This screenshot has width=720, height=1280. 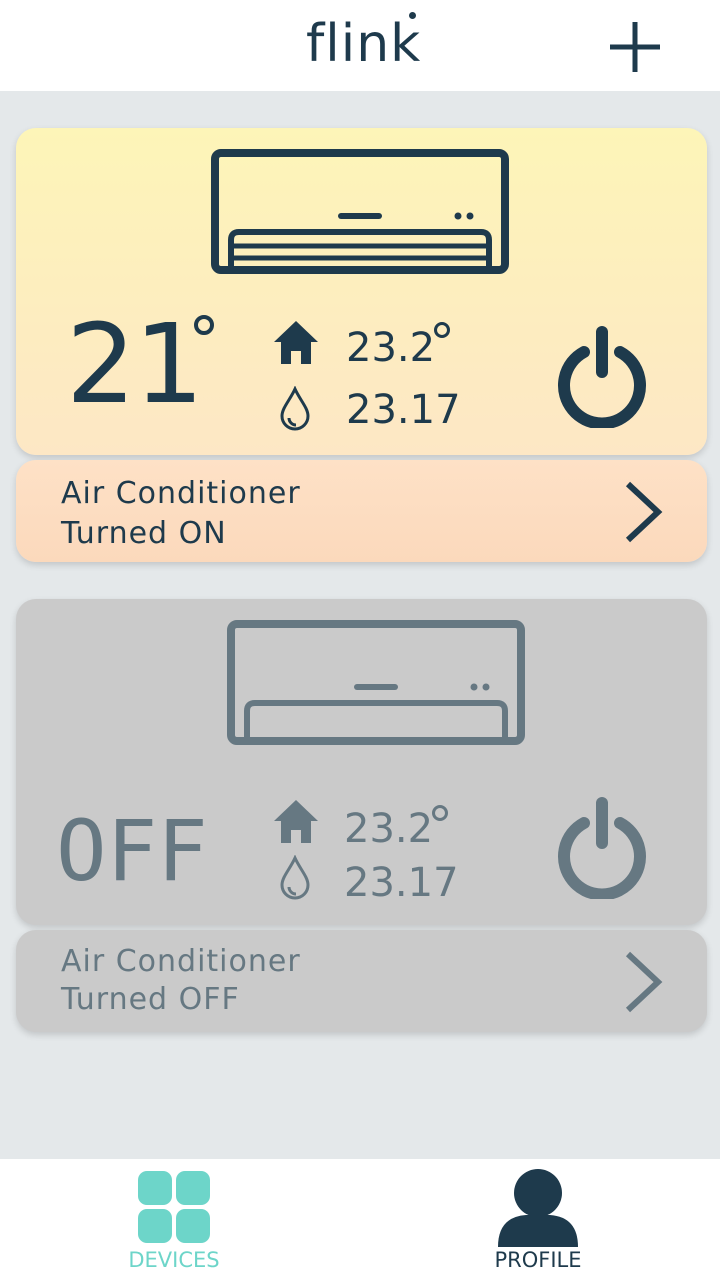 What do you see at coordinates (174, 1260) in the screenshot?
I see `nav-devices-label: DEVICES` at bounding box center [174, 1260].